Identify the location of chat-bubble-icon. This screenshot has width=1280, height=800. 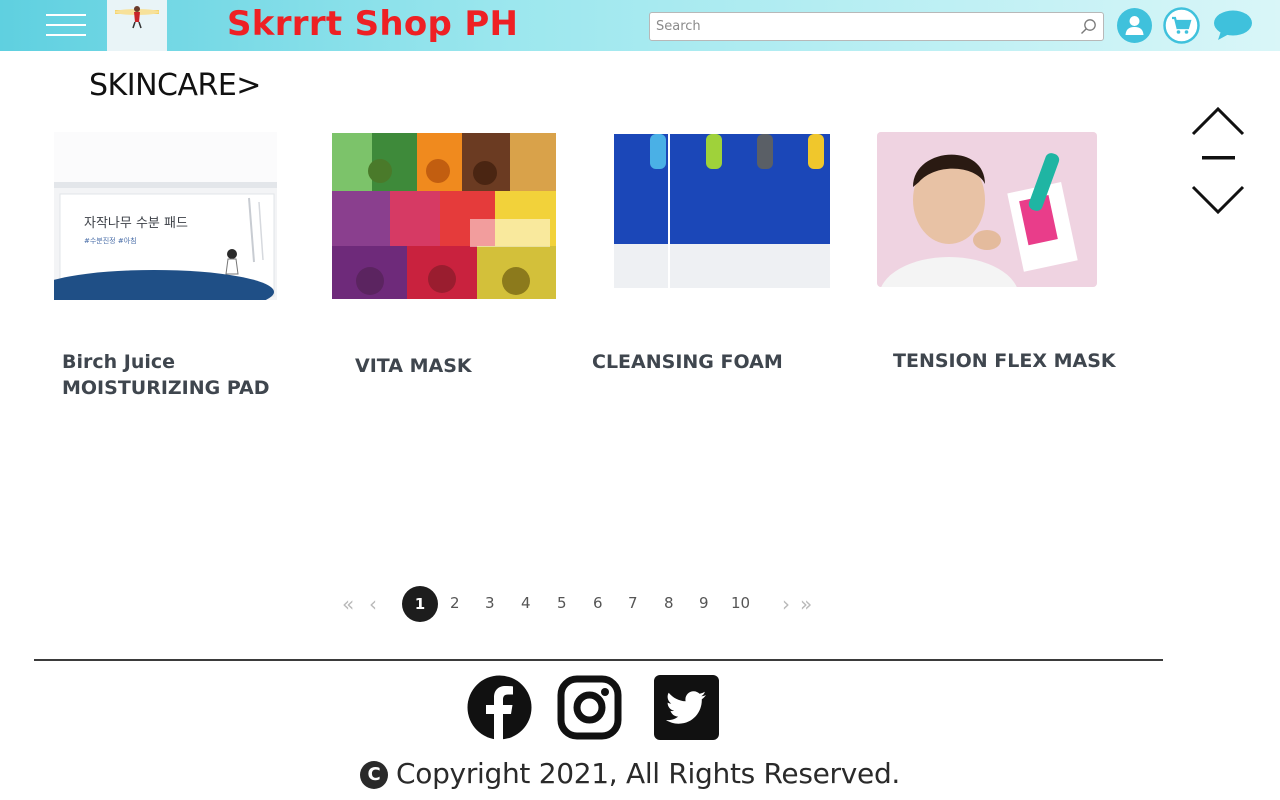
(1233, 25).